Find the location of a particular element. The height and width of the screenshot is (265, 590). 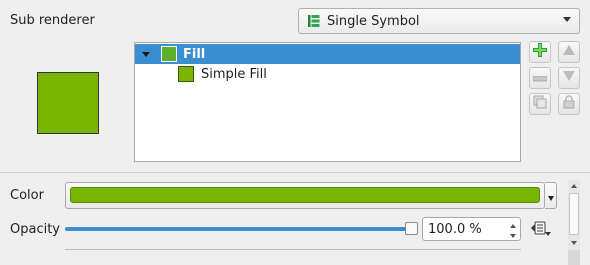

data-defined-override-button is located at coordinates (542, 229).